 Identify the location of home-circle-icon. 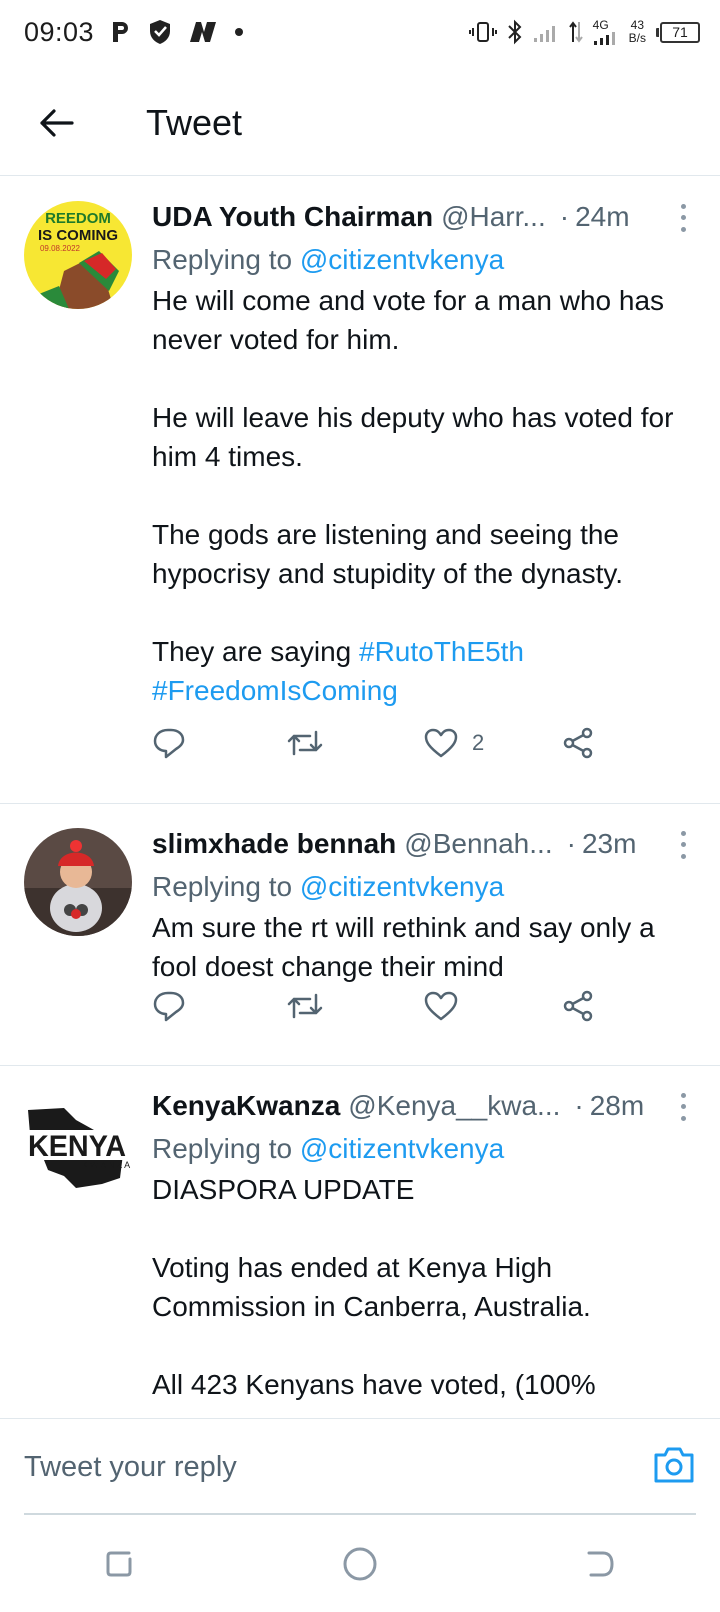
(360, 1564).